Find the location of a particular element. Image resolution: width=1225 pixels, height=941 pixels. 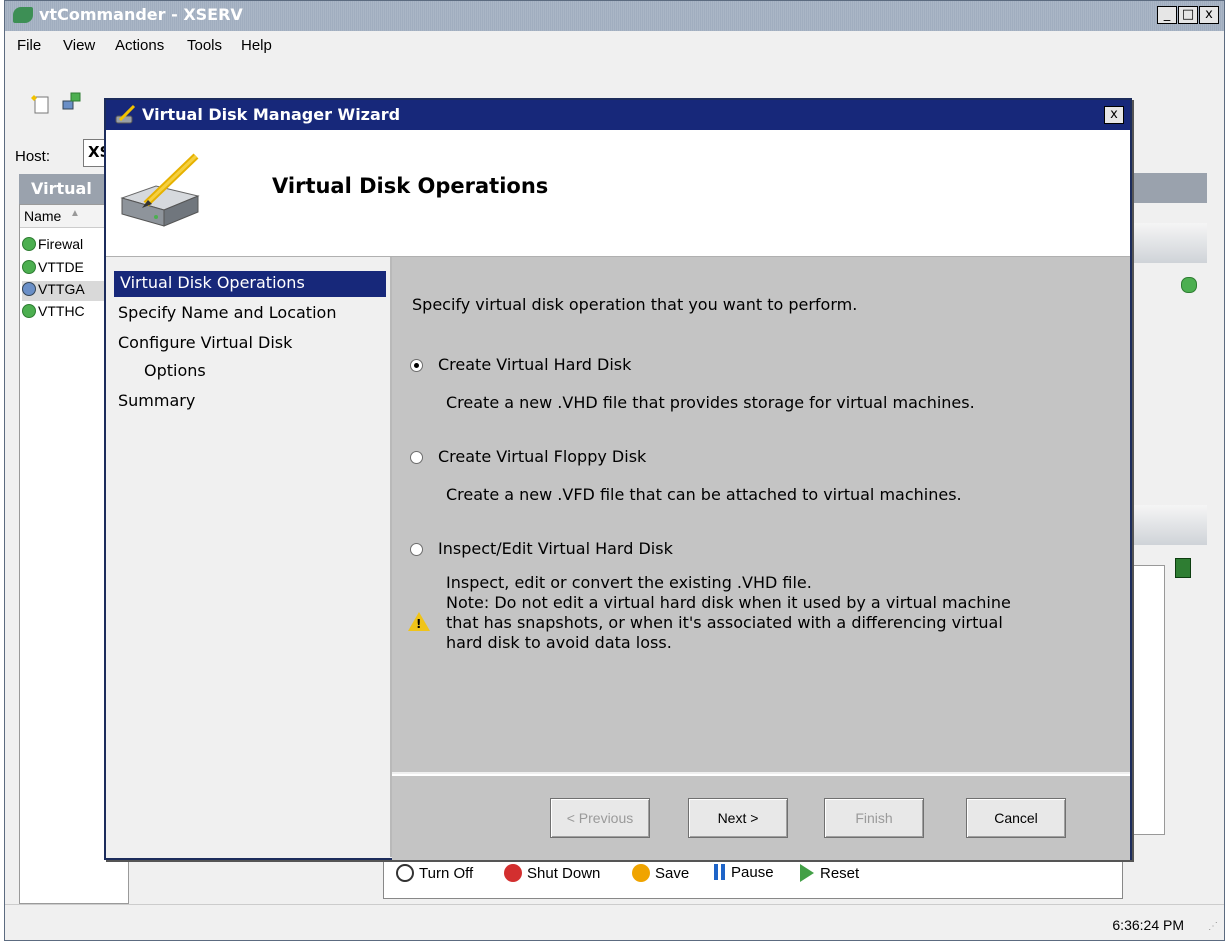

turn-off-label: Turn Off is located at coordinates (446, 873).